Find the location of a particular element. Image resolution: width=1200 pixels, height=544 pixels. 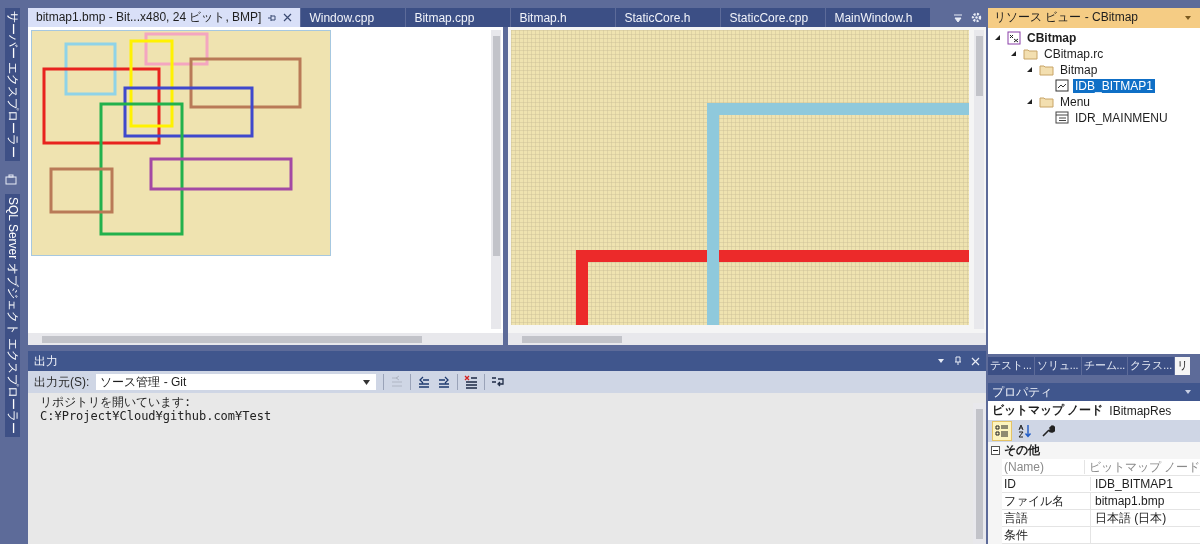

project-icon is located at coordinates (1014, 37).